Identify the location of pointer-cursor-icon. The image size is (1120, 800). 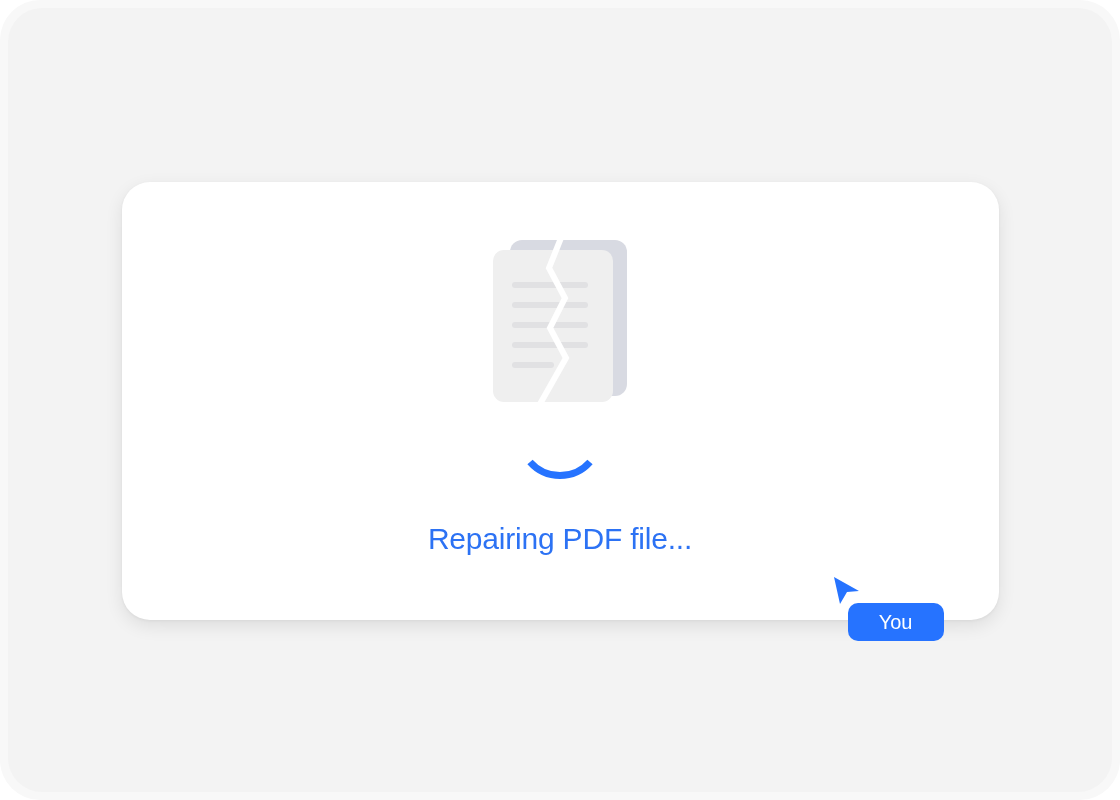
(846, 590).